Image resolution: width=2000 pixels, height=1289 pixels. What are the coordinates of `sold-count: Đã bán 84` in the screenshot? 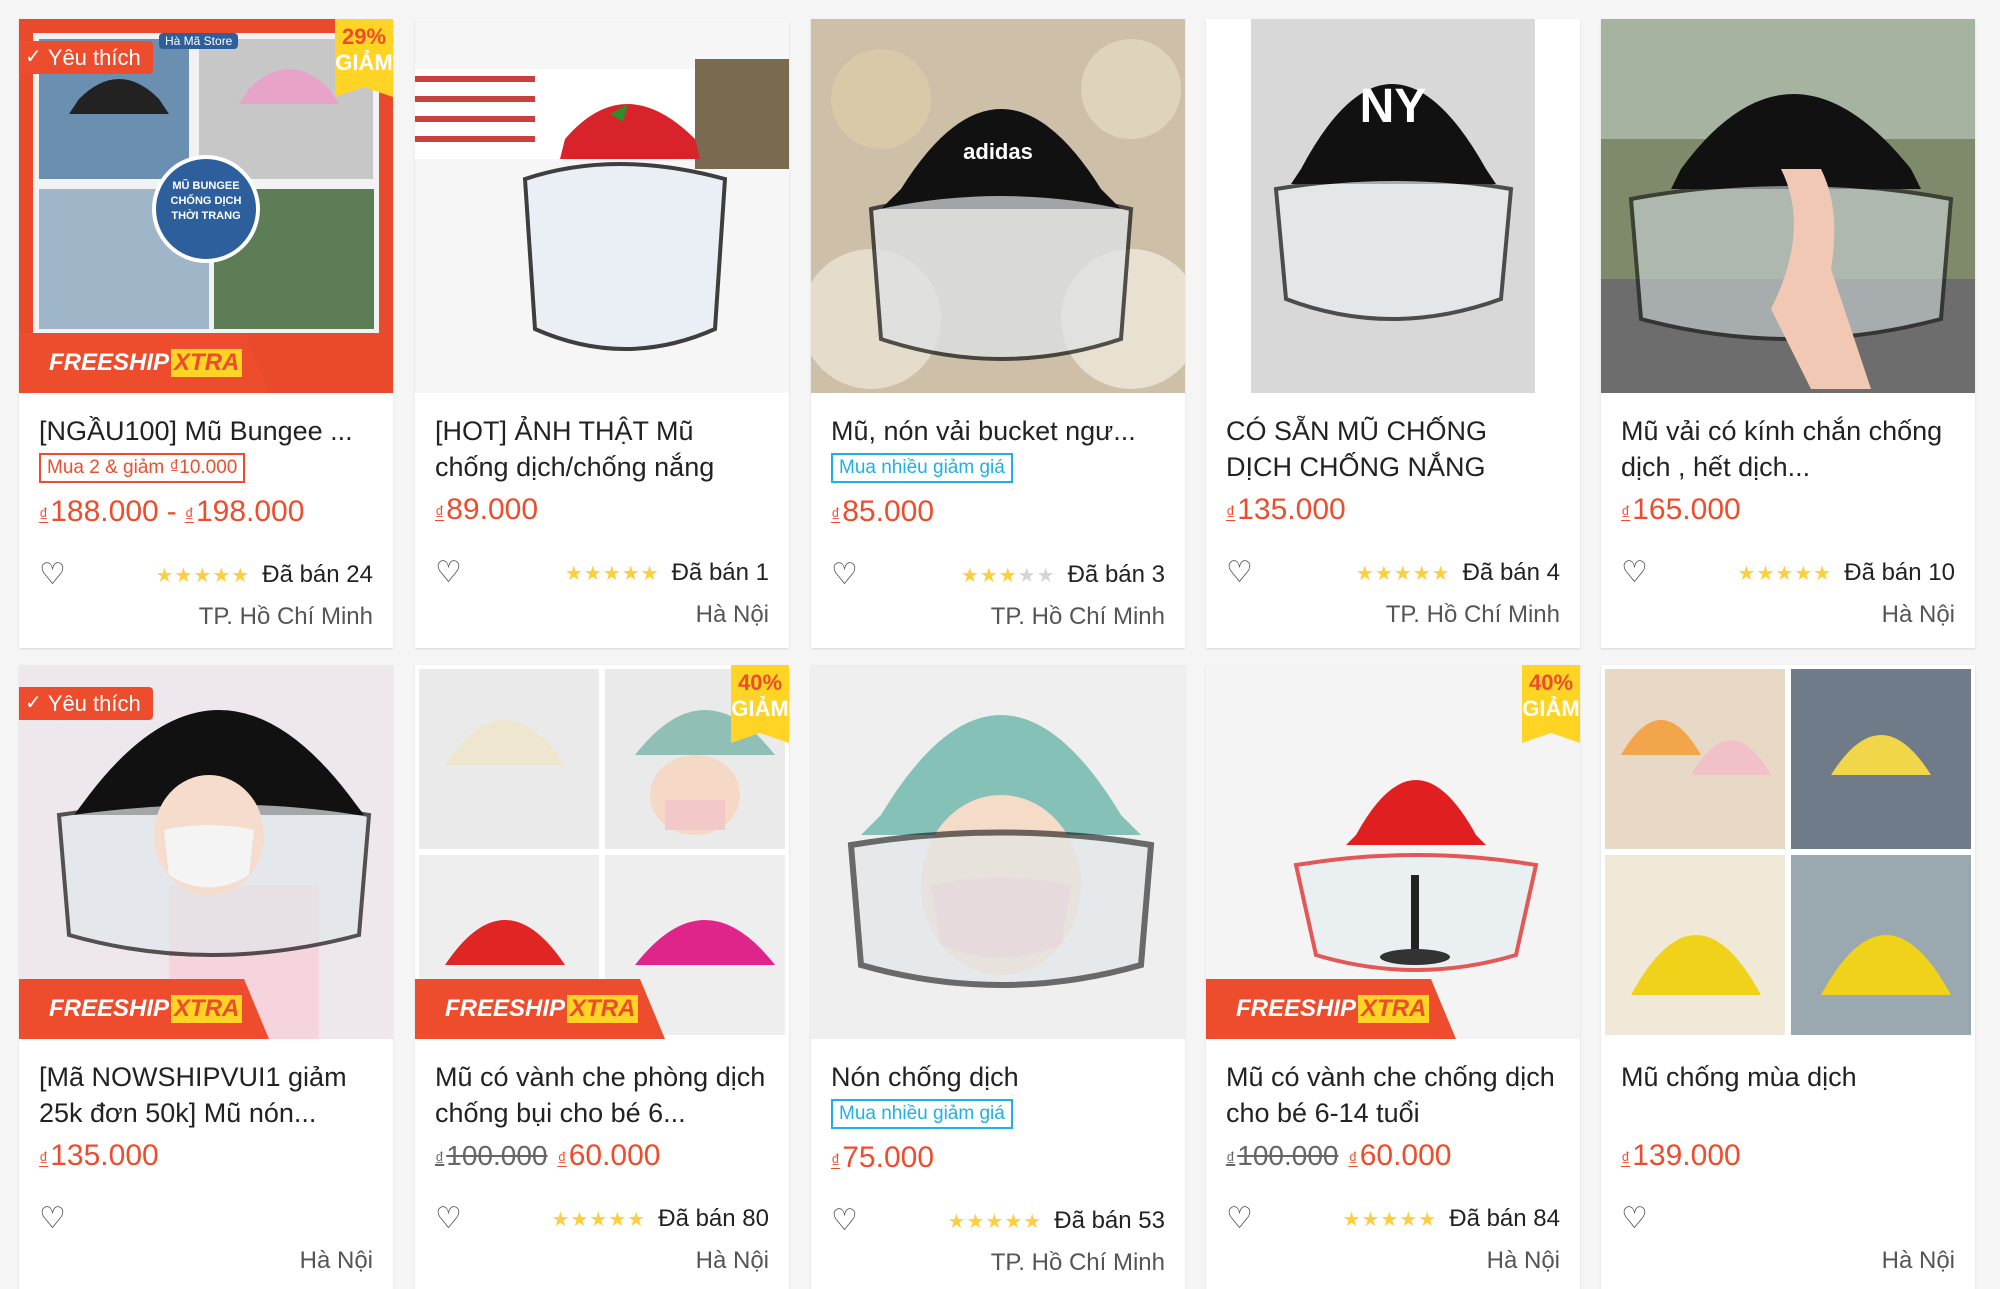 It's located at (1504, 1218).